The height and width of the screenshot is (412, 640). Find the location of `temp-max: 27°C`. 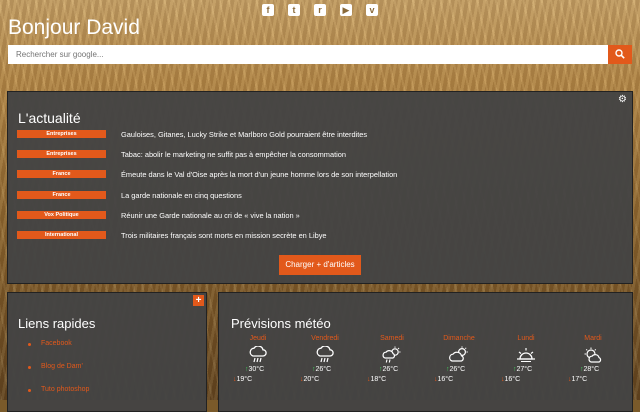

temp-max: 27°C is located at coordinates (524, 369).